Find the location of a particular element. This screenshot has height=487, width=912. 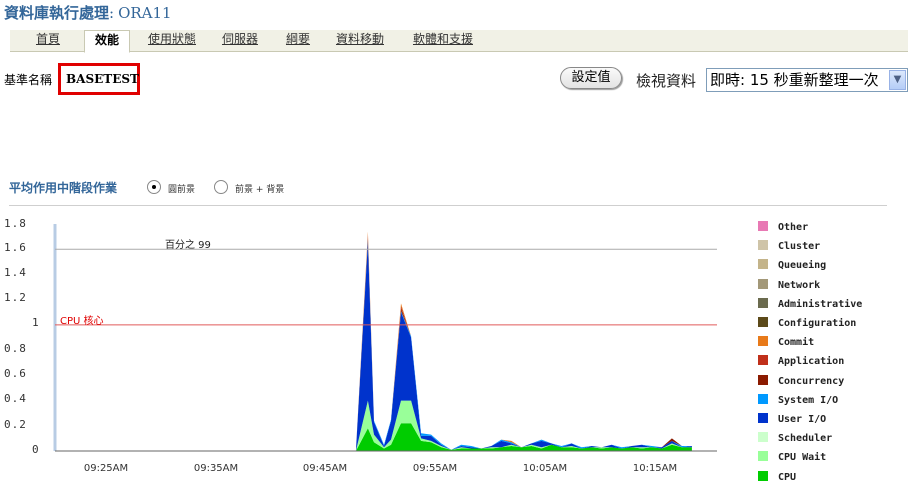

legend-item: Cluster is located at coordinates (789, 247).